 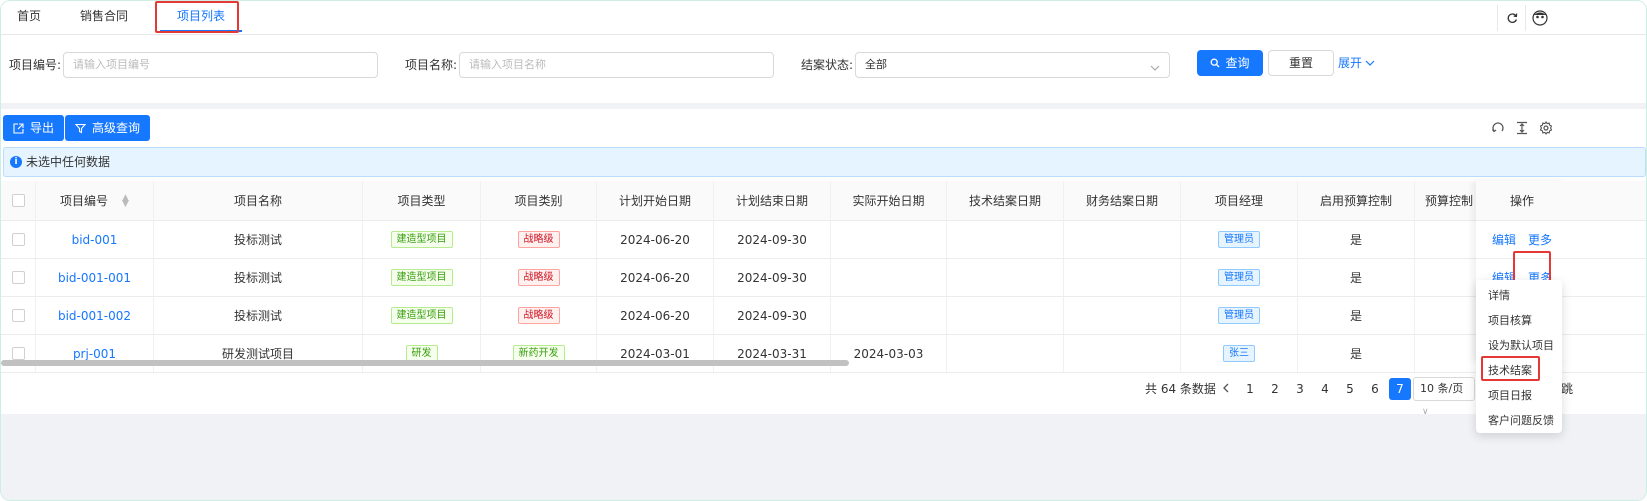 What do you see at coordinates (1300, 389) in the screenshot?
I see `page-3-button: 3` at bounding box center [1300, 389].